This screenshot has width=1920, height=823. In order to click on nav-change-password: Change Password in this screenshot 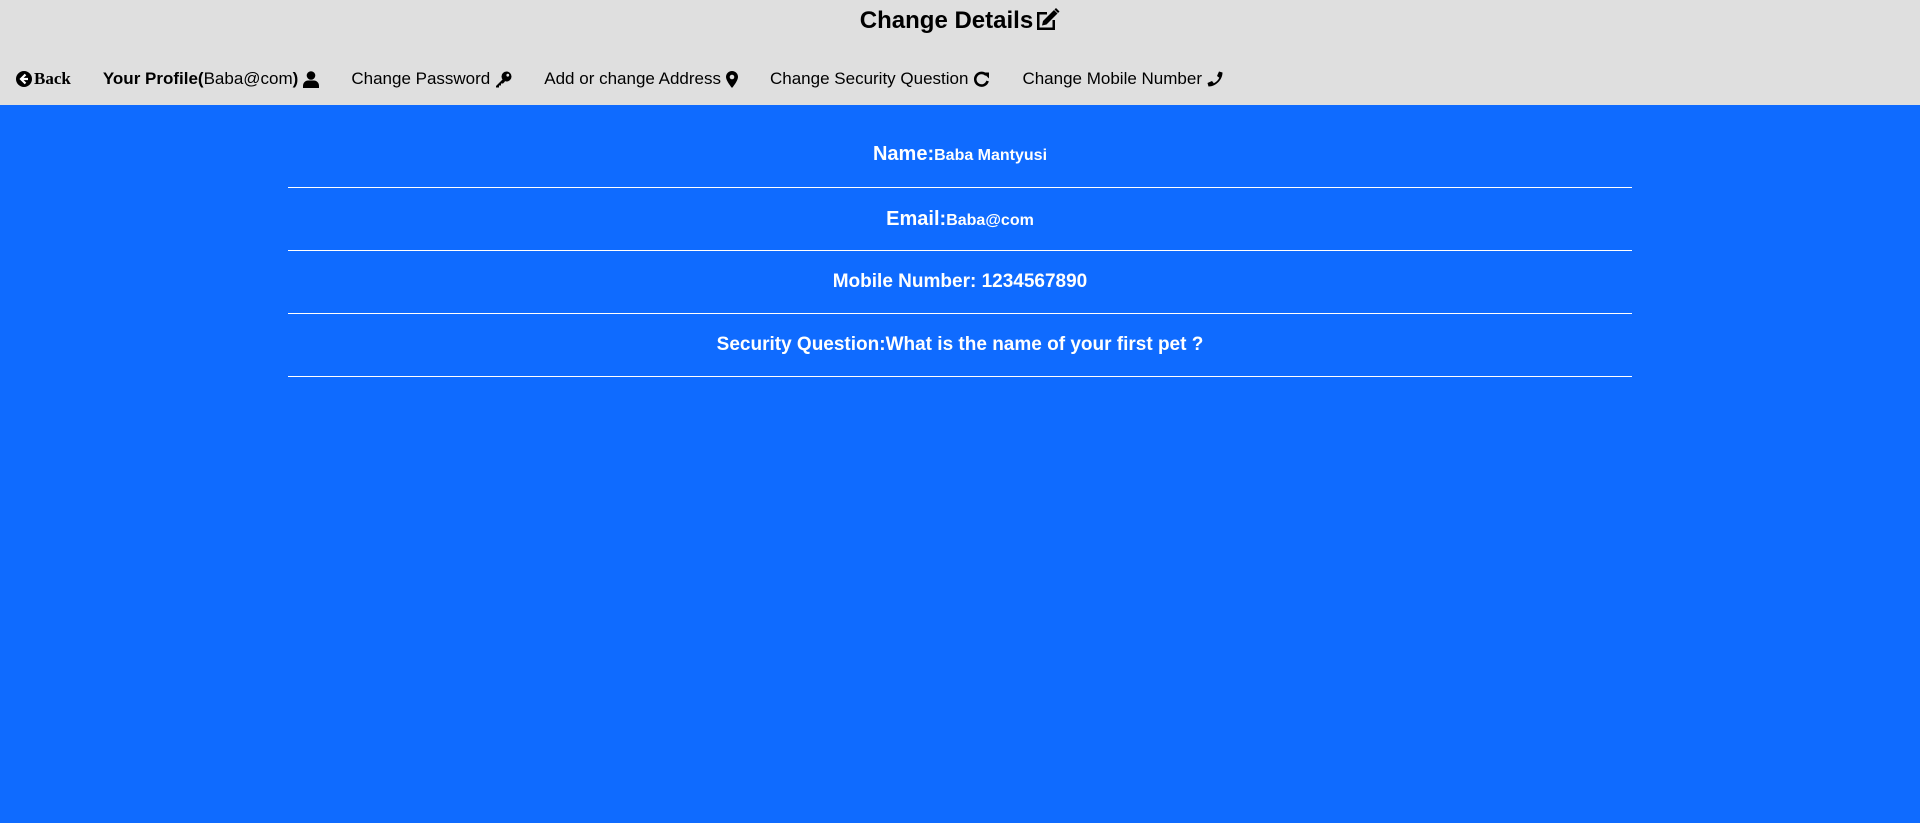, I will do `click(431, 79)`.